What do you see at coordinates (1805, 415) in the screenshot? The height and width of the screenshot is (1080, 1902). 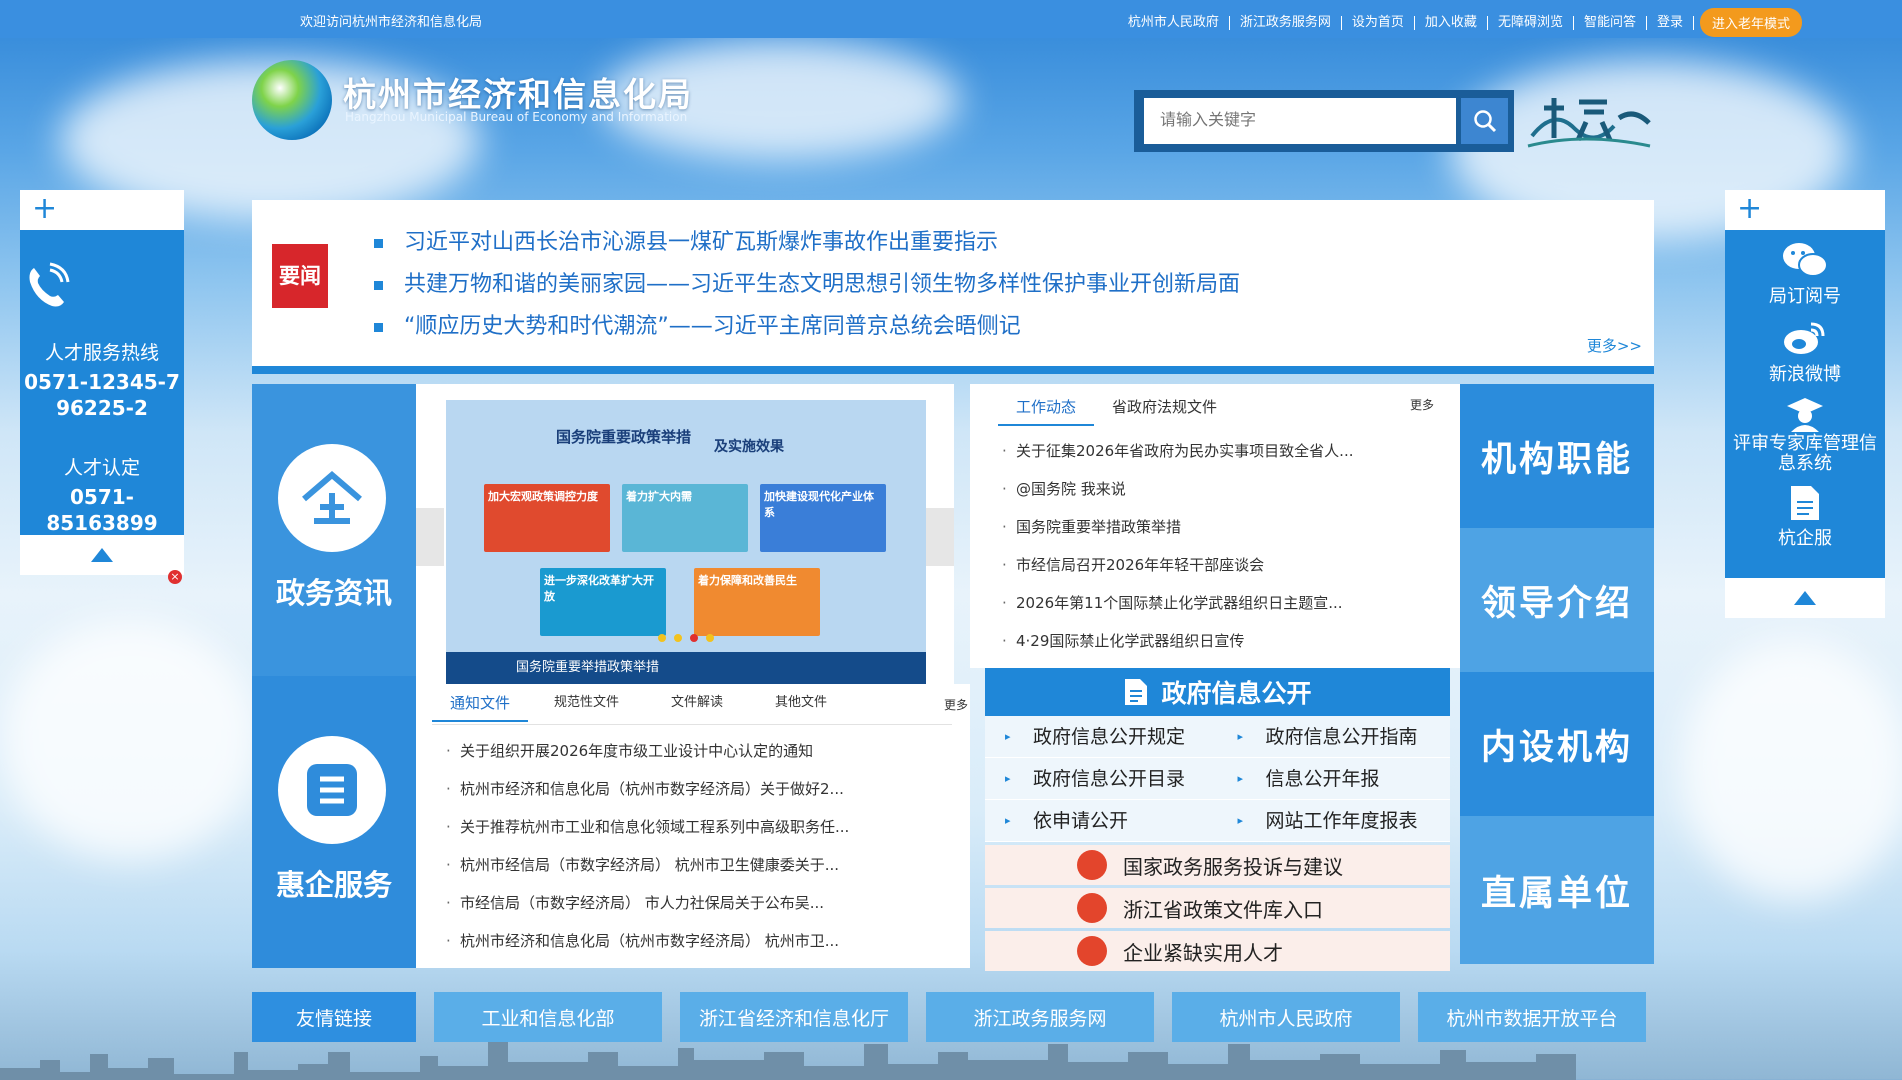 I see `expert-icon` at bounding box center [1805, 415].